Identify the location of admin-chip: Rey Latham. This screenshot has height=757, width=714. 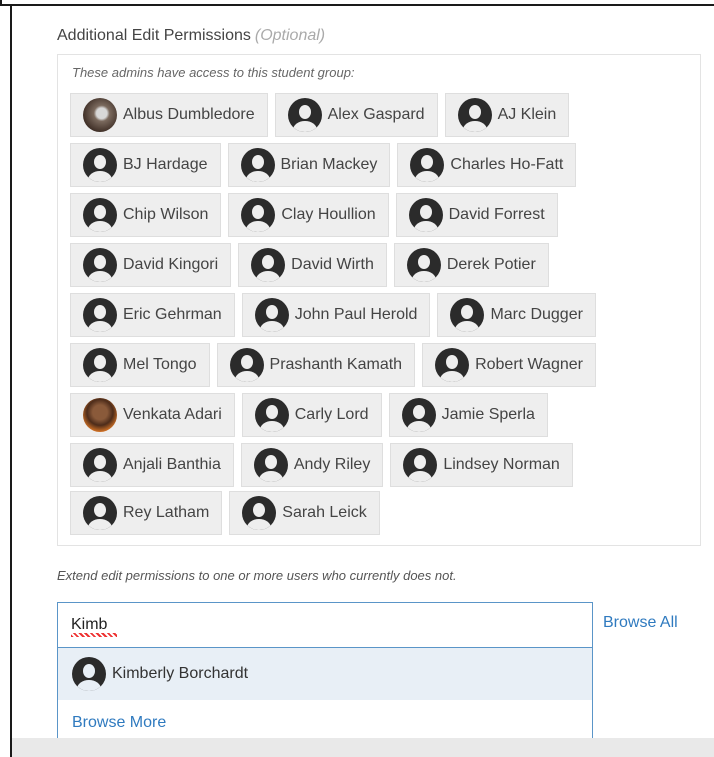
(146, 513).